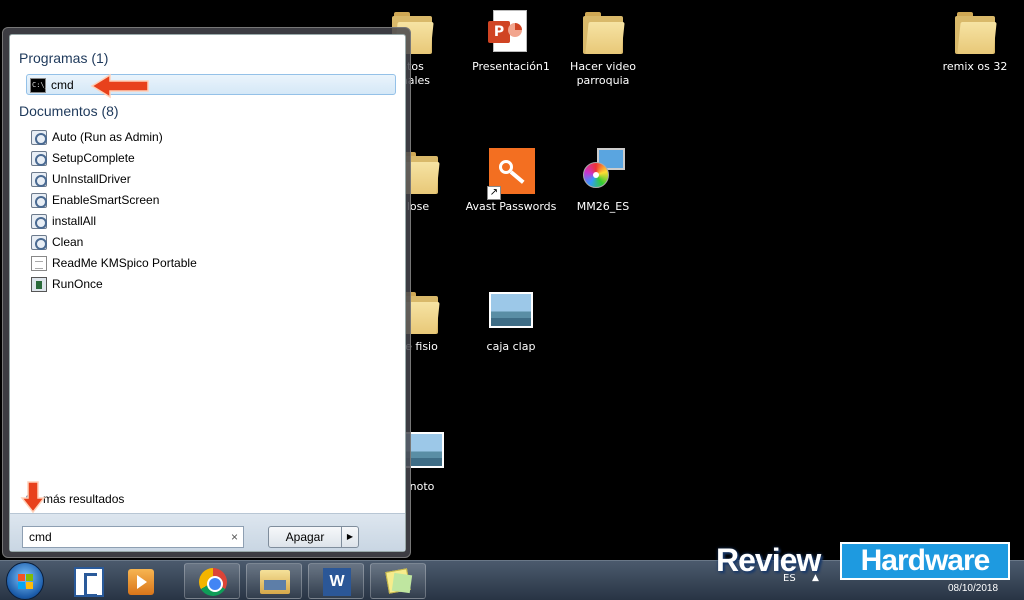 This screenshot has height=600, width=1024. I want to click on result-item-document: installAll, so click(213, 221).